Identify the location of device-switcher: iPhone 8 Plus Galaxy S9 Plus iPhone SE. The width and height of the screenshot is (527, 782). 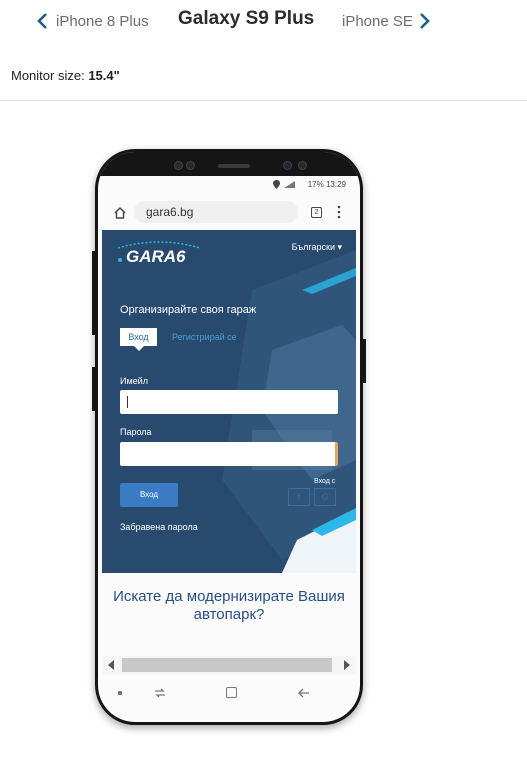
(263, 21).